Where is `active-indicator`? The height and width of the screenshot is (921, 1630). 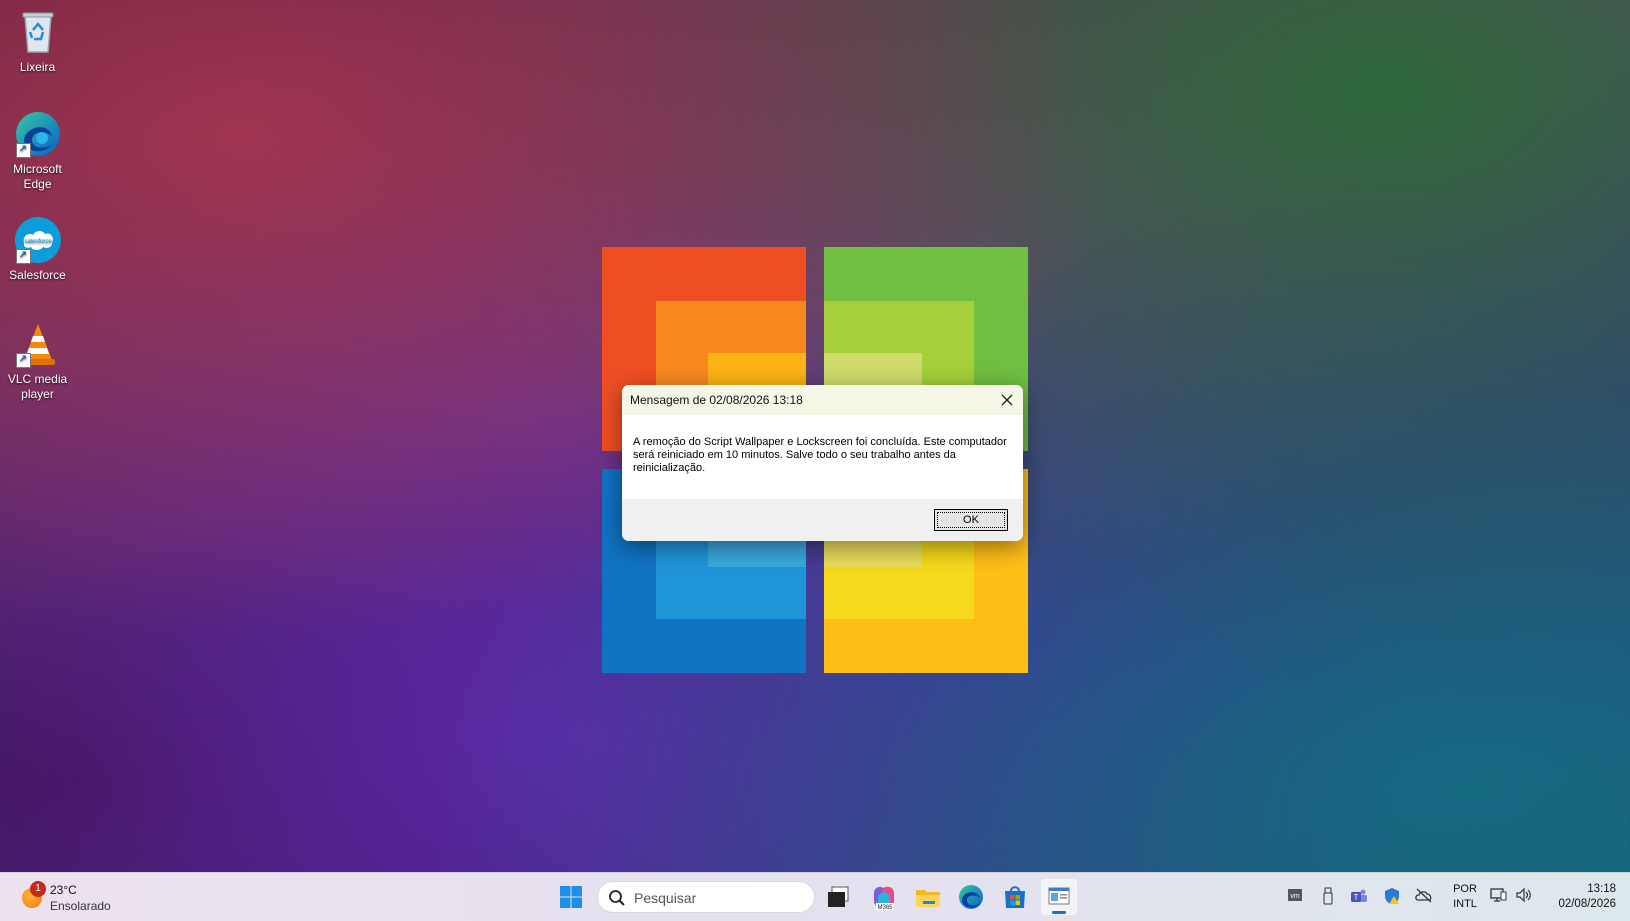
active-indicator is located at coordinates (1059, 912).